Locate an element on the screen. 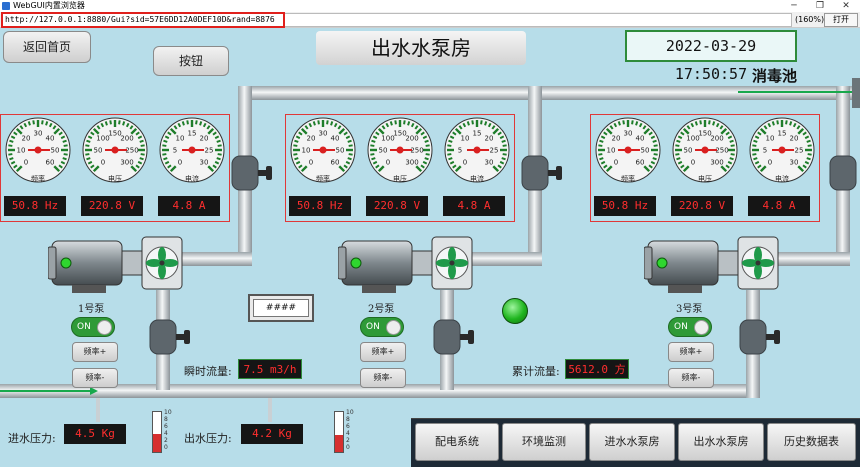 The image size is (860, 467). inlet-pressure-value: 4.5 Kg is located at coordinates (95, 434).